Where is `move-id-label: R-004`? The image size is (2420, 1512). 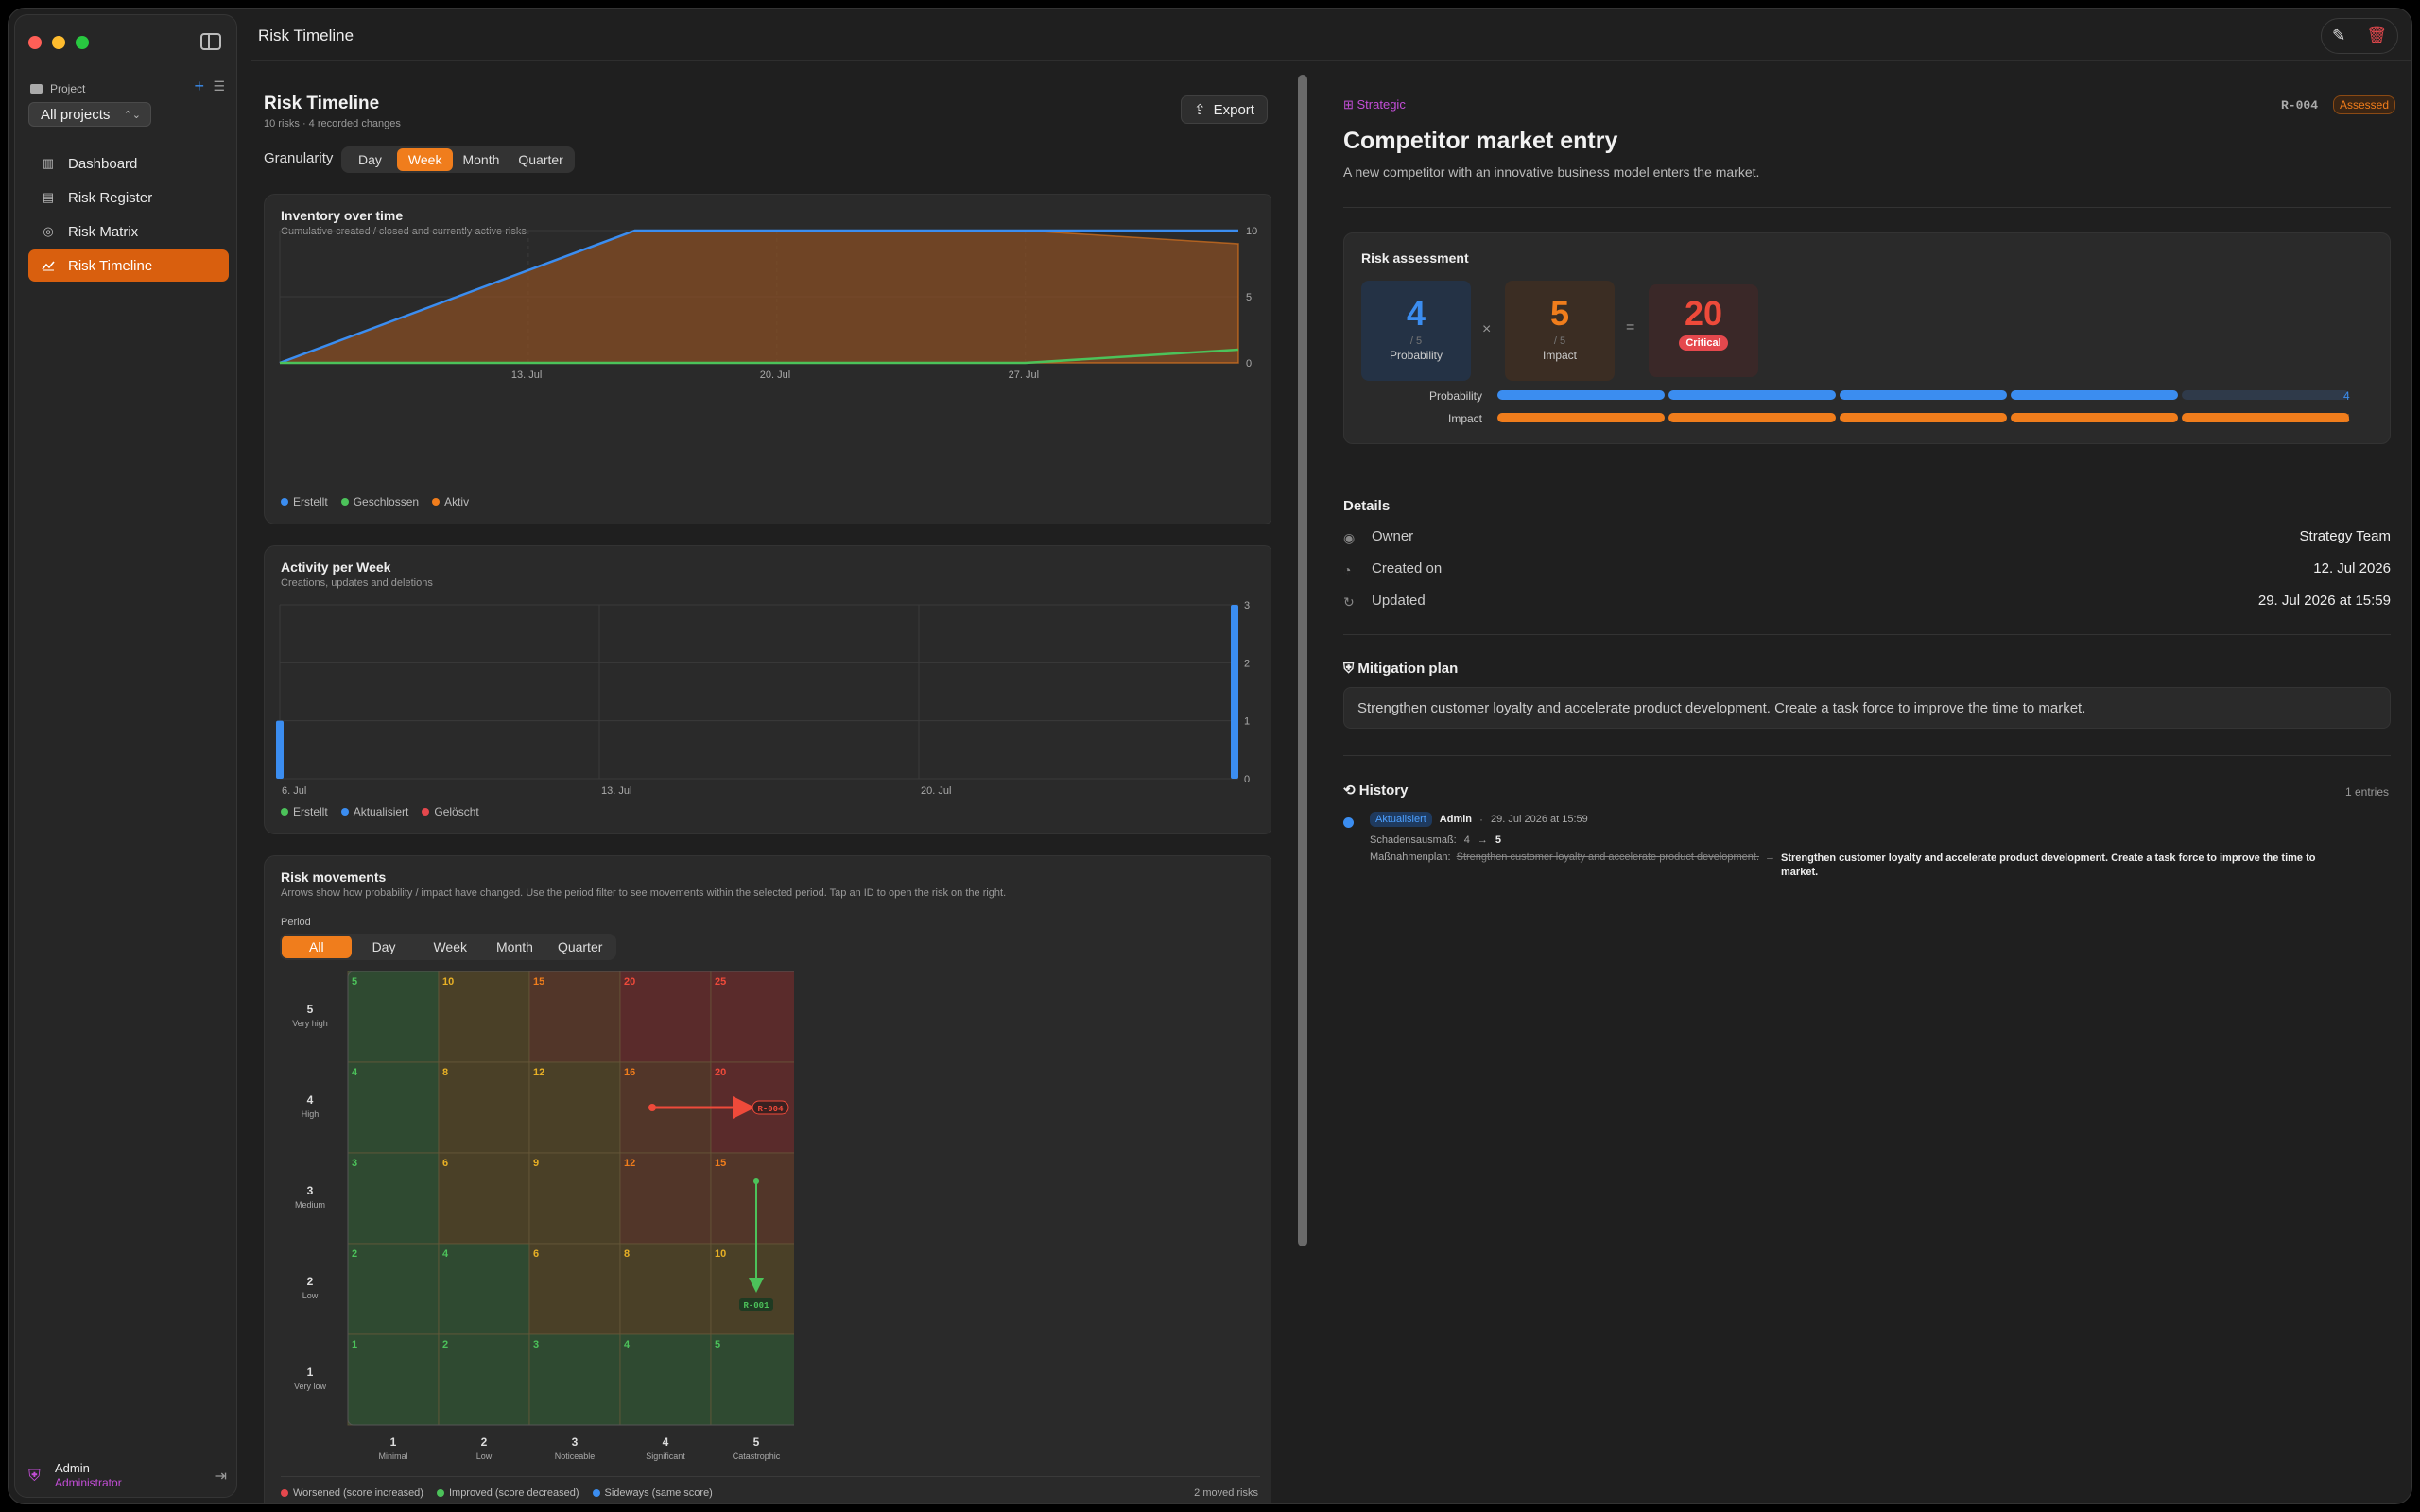 move-id-label: R-004 is located at coordinates (770, 1109).